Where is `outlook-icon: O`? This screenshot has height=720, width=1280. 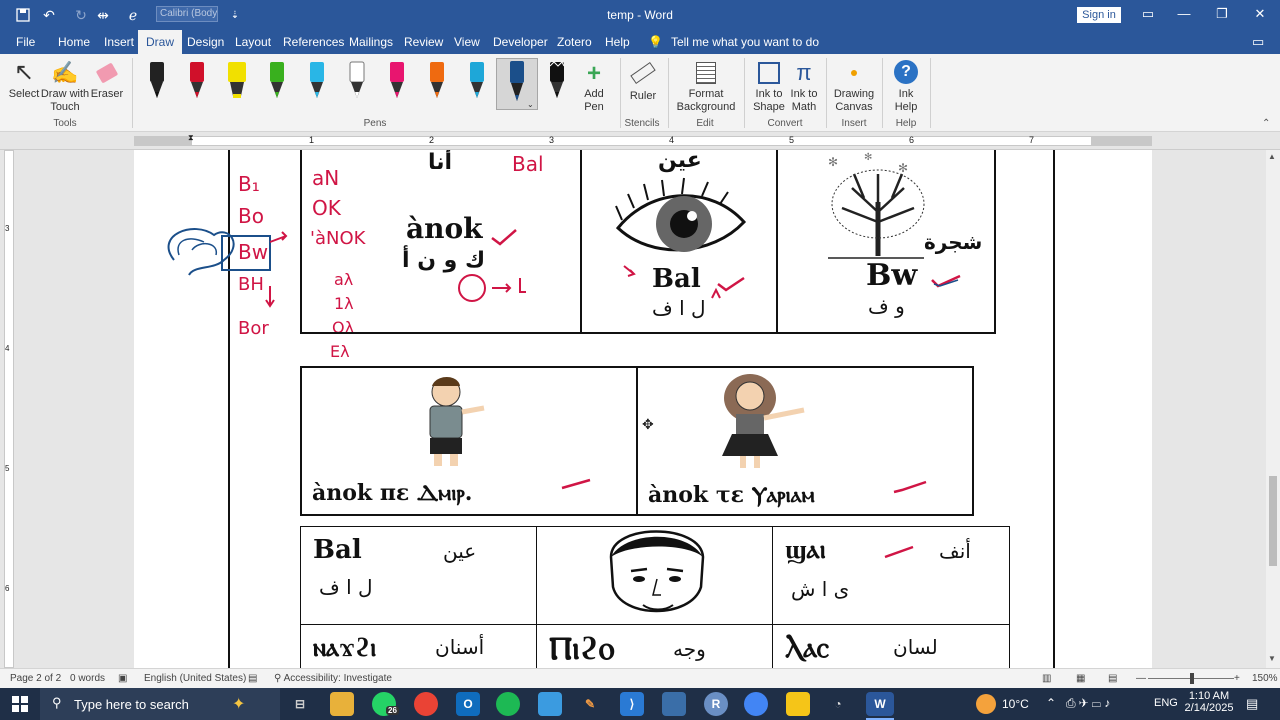 outlook-icon: O is located at coordinates (468, 704).